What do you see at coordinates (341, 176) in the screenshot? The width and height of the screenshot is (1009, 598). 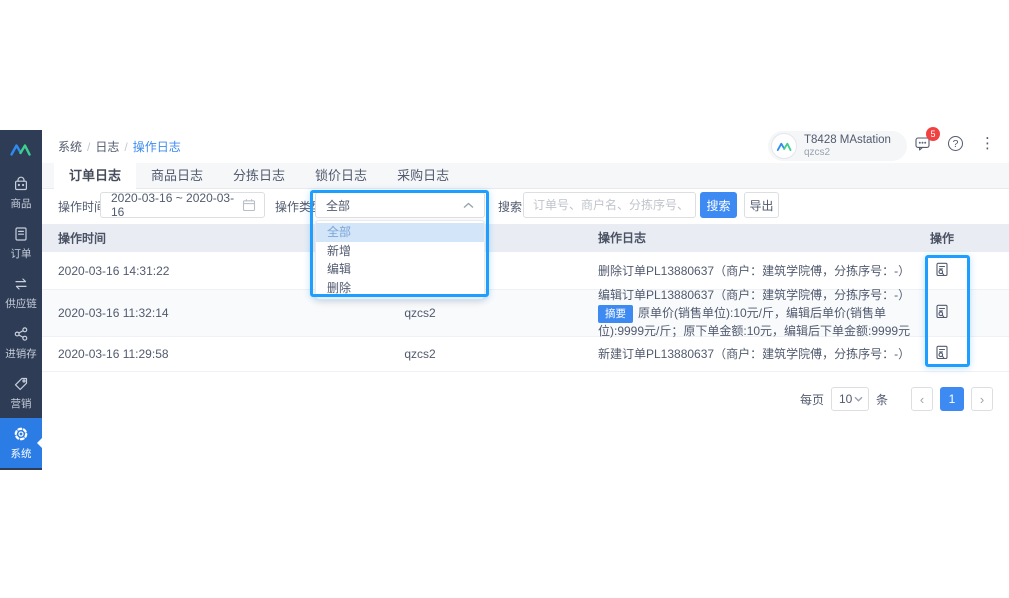 I see `tab-lock-price-log: 锁价日志` at bounding box center [341, 176].